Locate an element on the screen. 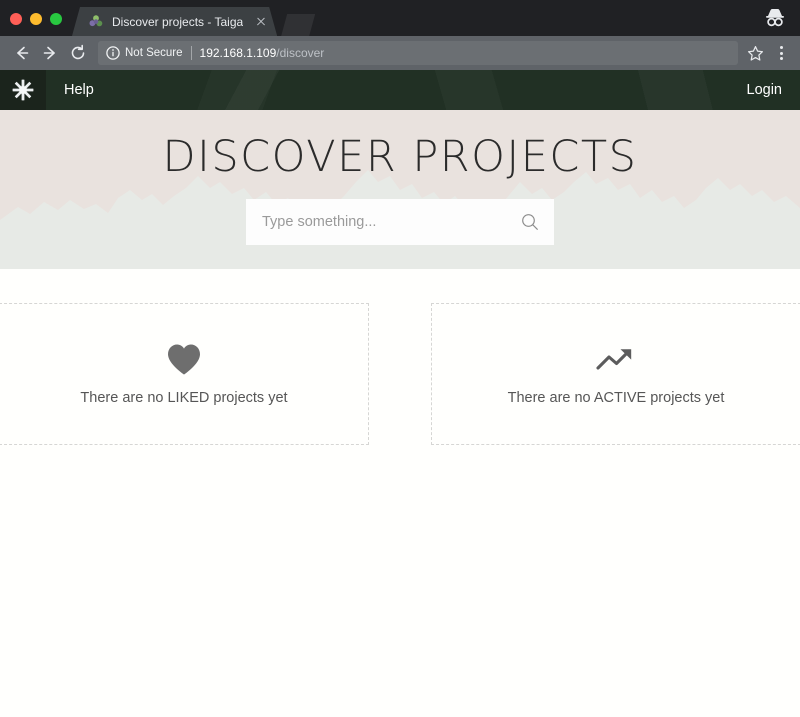 This screenshot has height=717, width=800. nav-login-label: Login is located at coordinates (764, 90).